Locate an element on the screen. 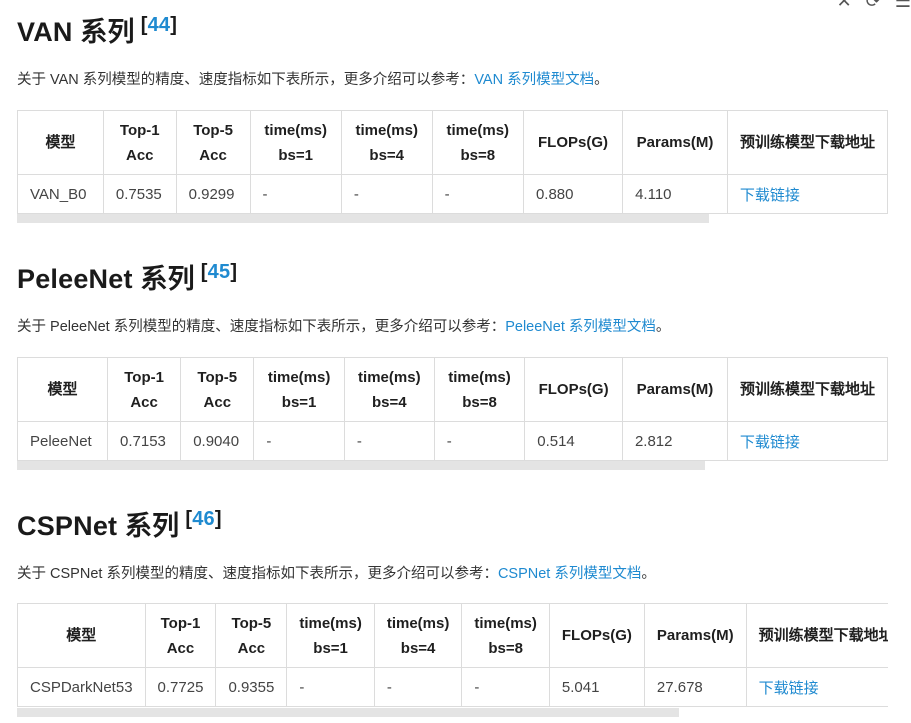  table-row: PeleeNet 0.7153 0.9040- - -0.514 2.812 下载链接 is located at coordinates (452, 441).